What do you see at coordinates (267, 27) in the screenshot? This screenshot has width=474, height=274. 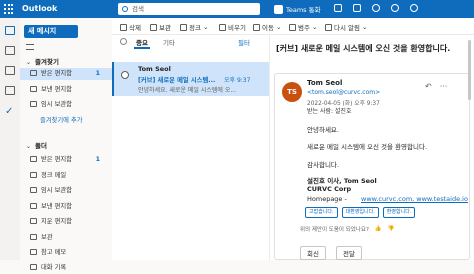 I see `move-button: 이동 ⌄` at bounding box center [267, 27].